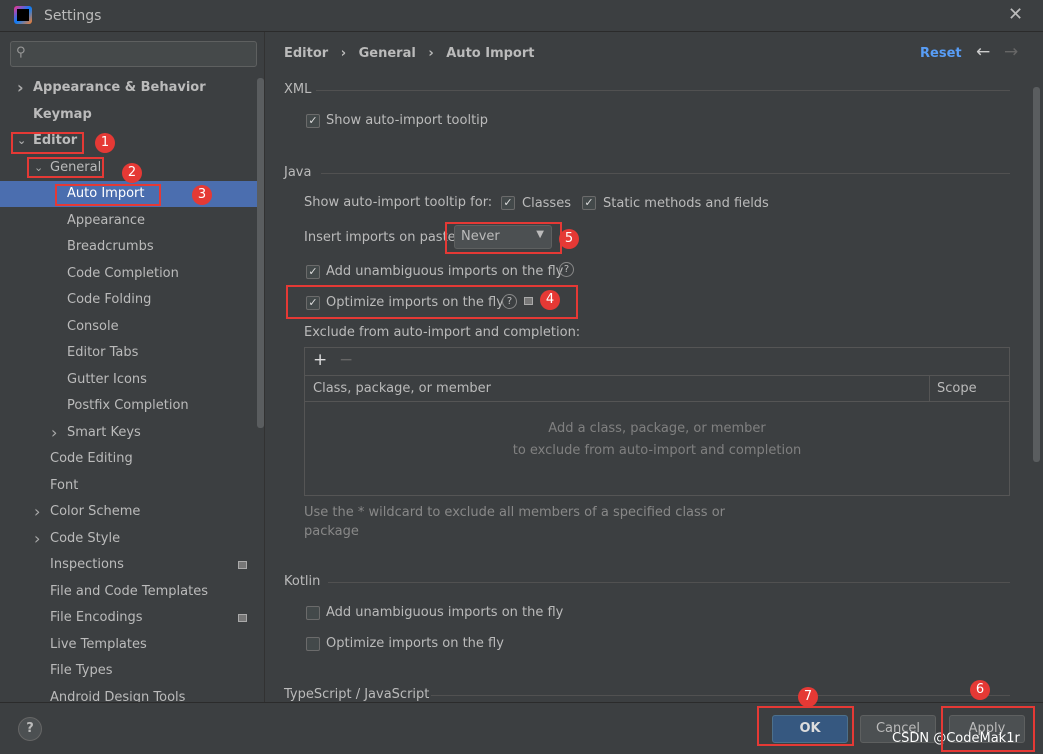 The width and height of the screenshot is (1043, 754). I want to click on search-input: ⚲, so click(133, 54).